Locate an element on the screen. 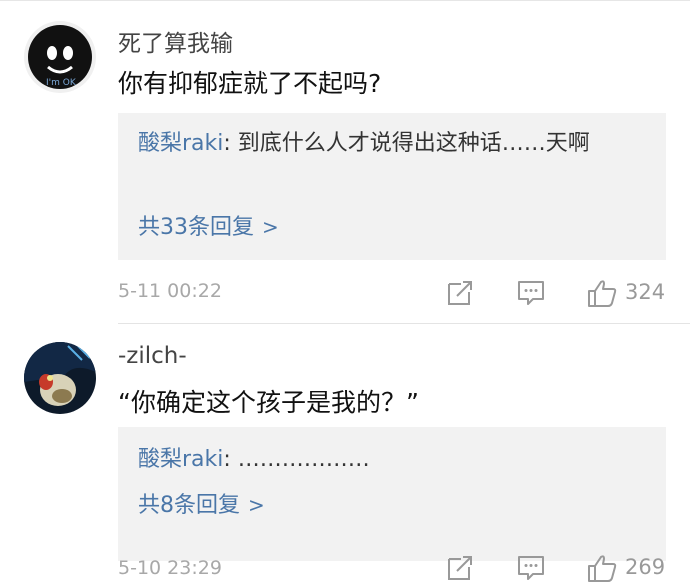 This screenshot has width=690, height=587. reply-text: : 到底什么人才说得出这种话……天啊 is located at coordinates (406, 143).